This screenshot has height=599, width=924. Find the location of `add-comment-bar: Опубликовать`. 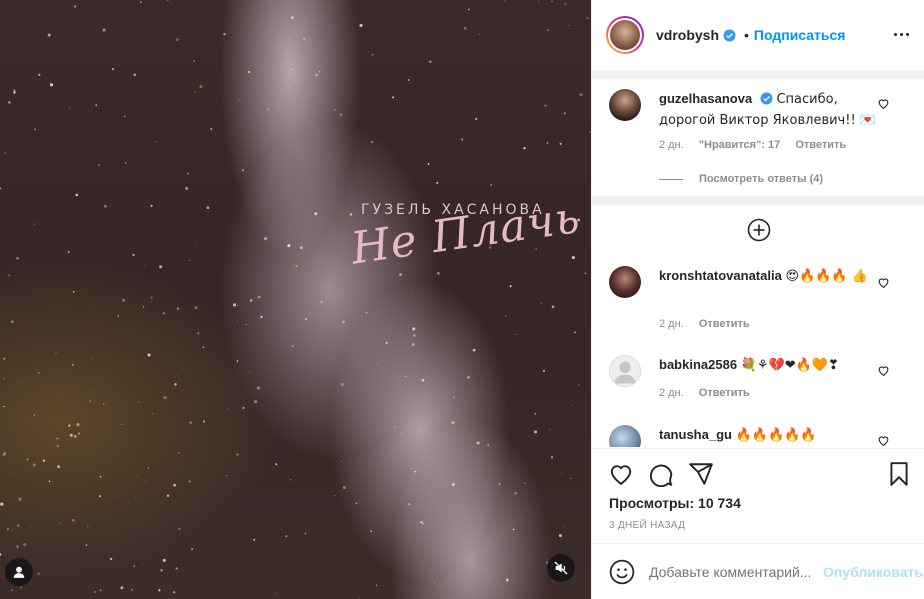

add-comment-bar: Опубликовать is located at coordinates (758, 571).